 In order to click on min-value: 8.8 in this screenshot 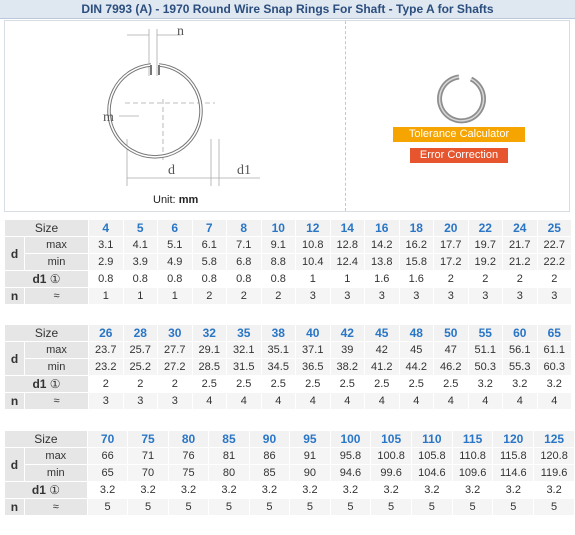, I will do `click(278, 262)`.